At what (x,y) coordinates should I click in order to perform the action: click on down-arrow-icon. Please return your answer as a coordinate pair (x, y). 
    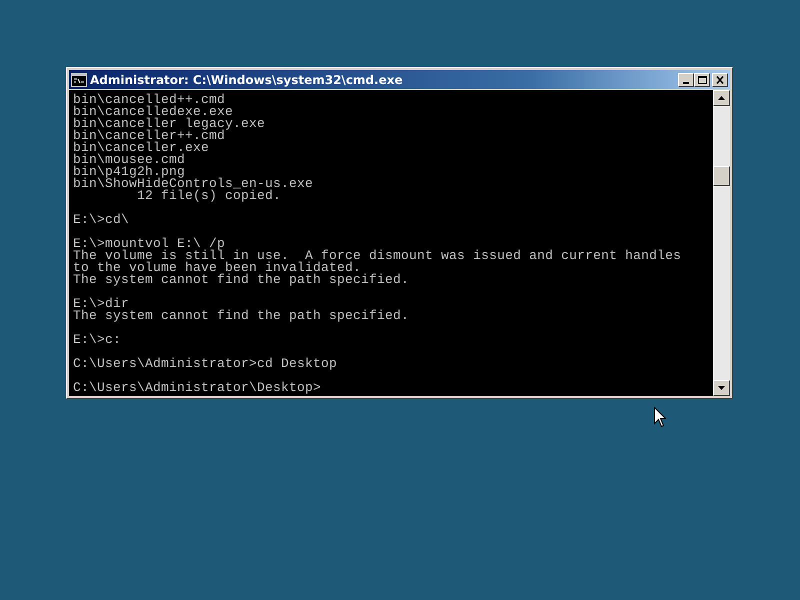
    Looking at the image, I should click on (721, 388).